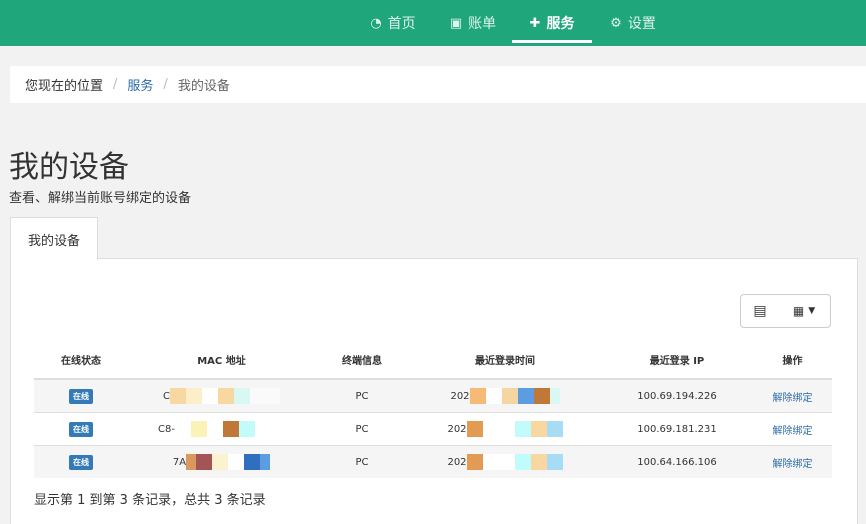  I want to click on columns-dropdown-button: ▦ ▼, so click(804, 311).